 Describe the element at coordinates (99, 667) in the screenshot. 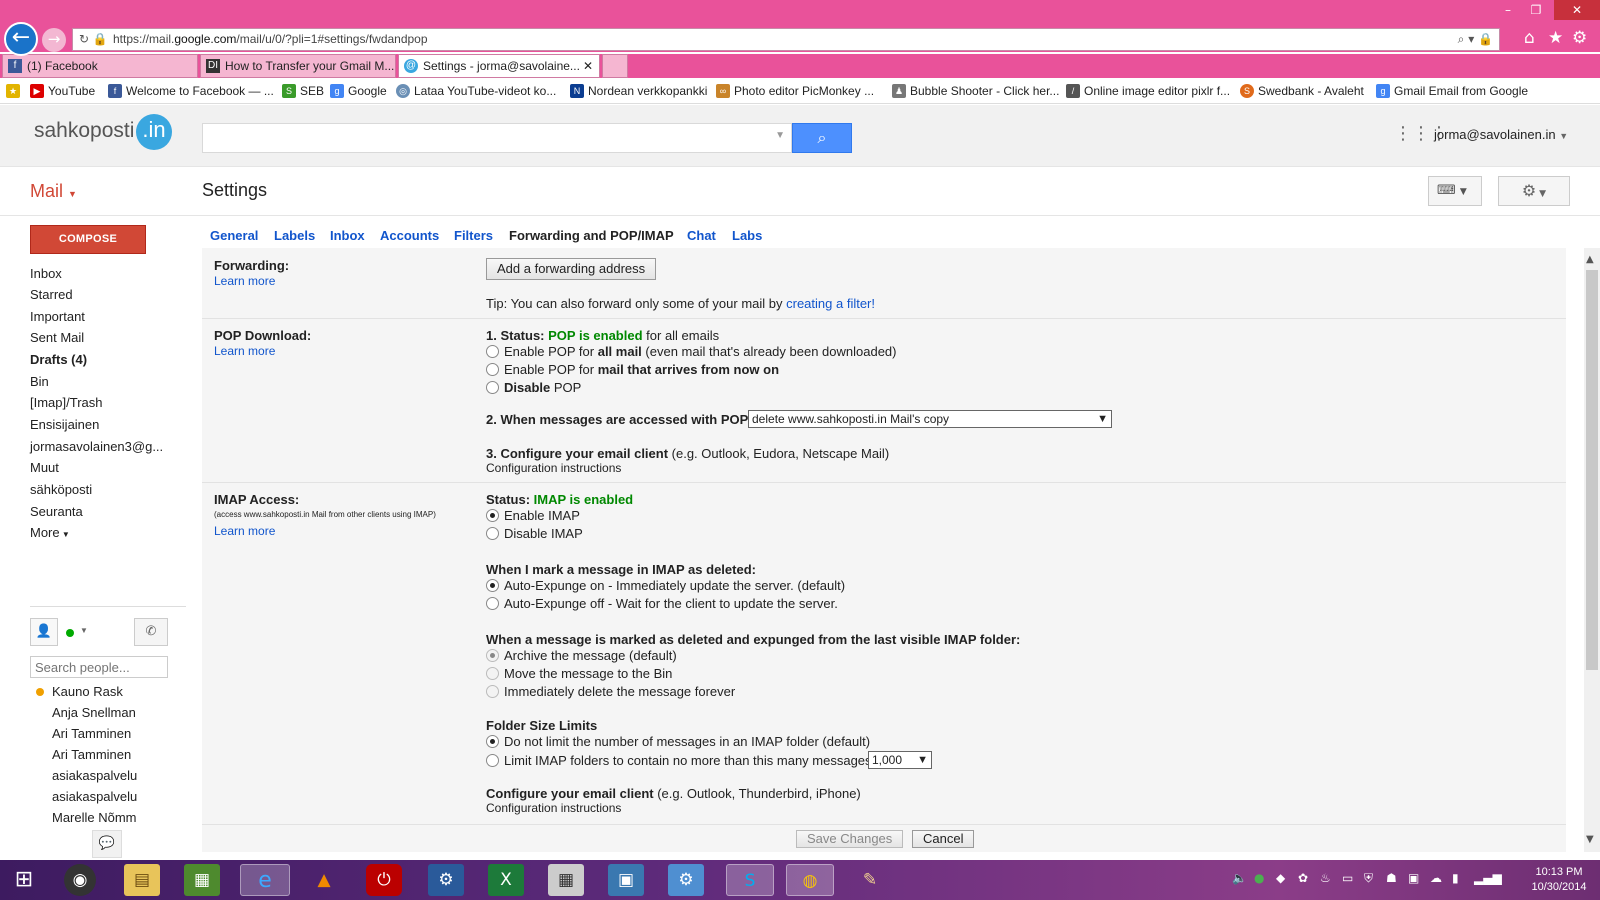

I see `search-people-input` at that location.